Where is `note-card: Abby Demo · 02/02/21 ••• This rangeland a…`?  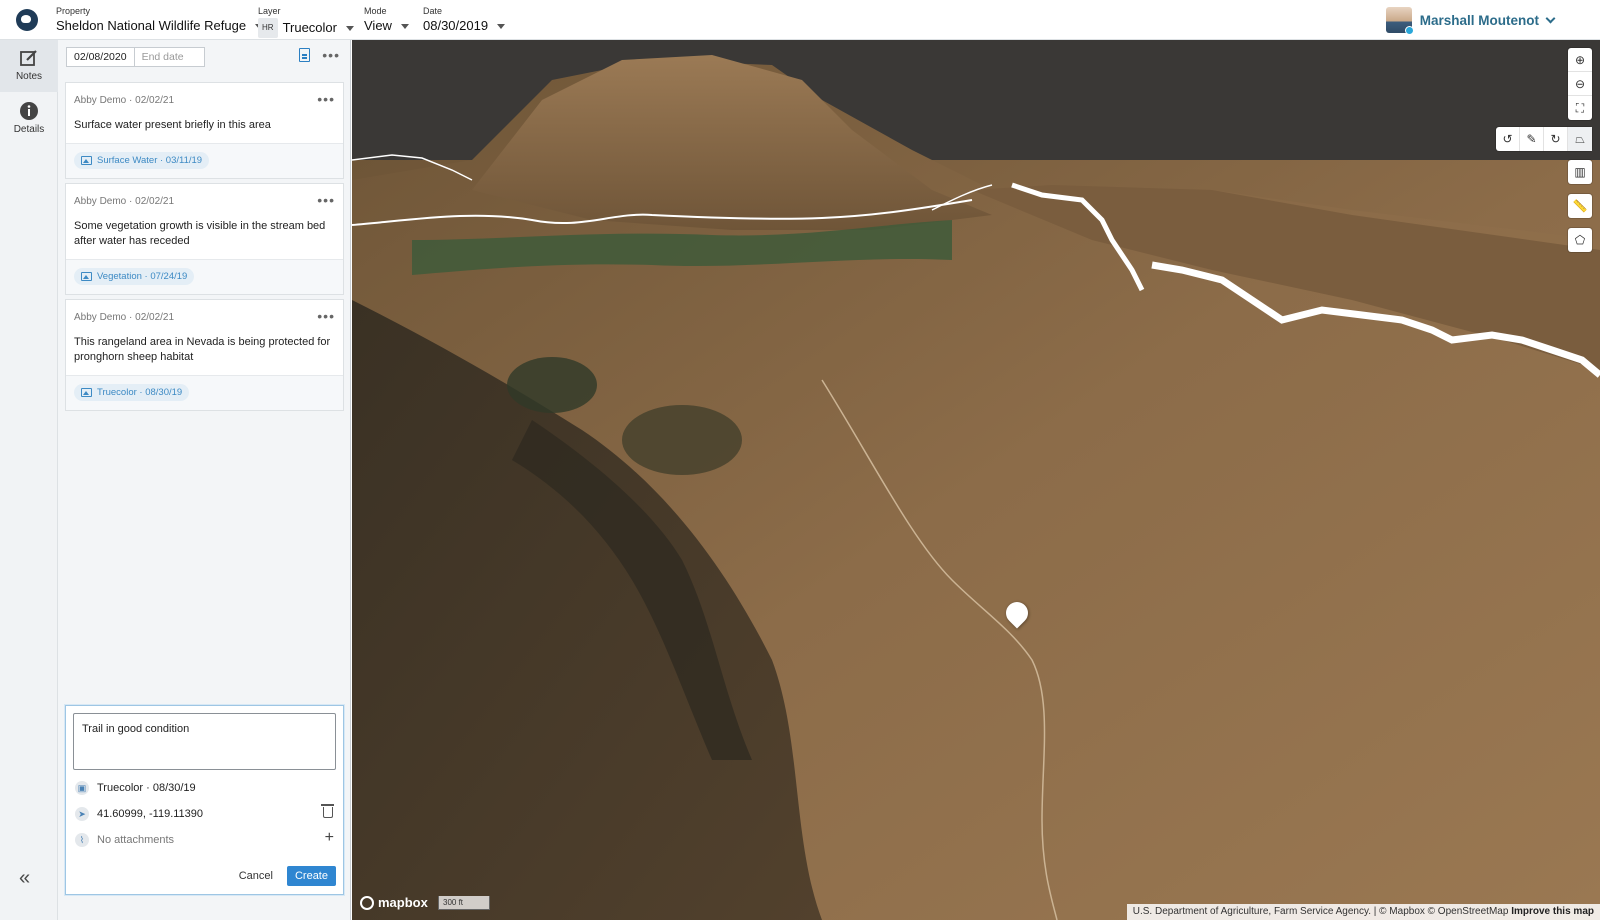
note-card: Abby Demo · 02/02/21 ••• This rangeland a… is located at coordinates (204, 355).